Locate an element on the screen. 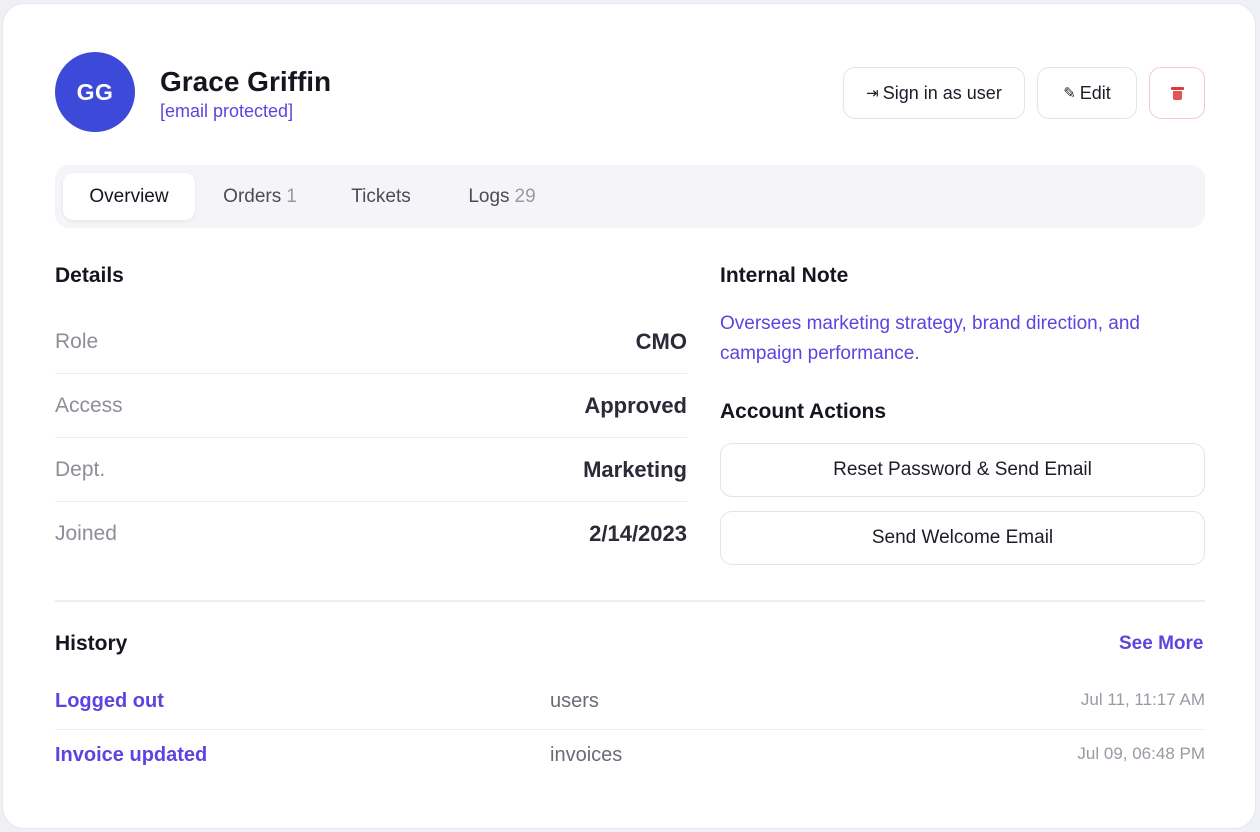 This screenshot has height=832, width=1260. avatar-initials: GG is located at coordinates (95, 91).